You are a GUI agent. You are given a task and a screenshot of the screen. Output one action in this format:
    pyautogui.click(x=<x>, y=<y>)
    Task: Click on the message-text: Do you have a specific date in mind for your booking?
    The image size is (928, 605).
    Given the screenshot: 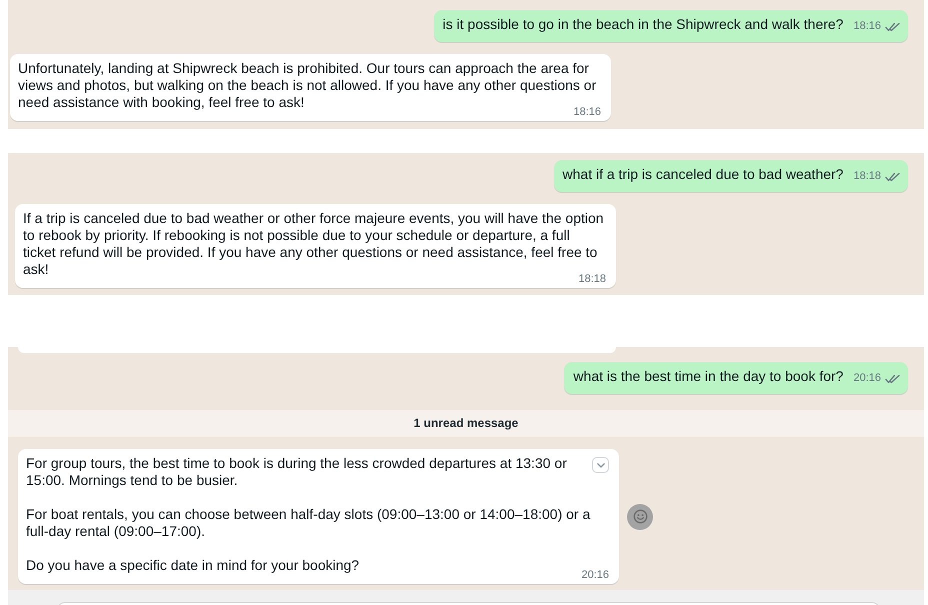 What is the action you would take?
    pyautogui.click(x=193, y=565)
    